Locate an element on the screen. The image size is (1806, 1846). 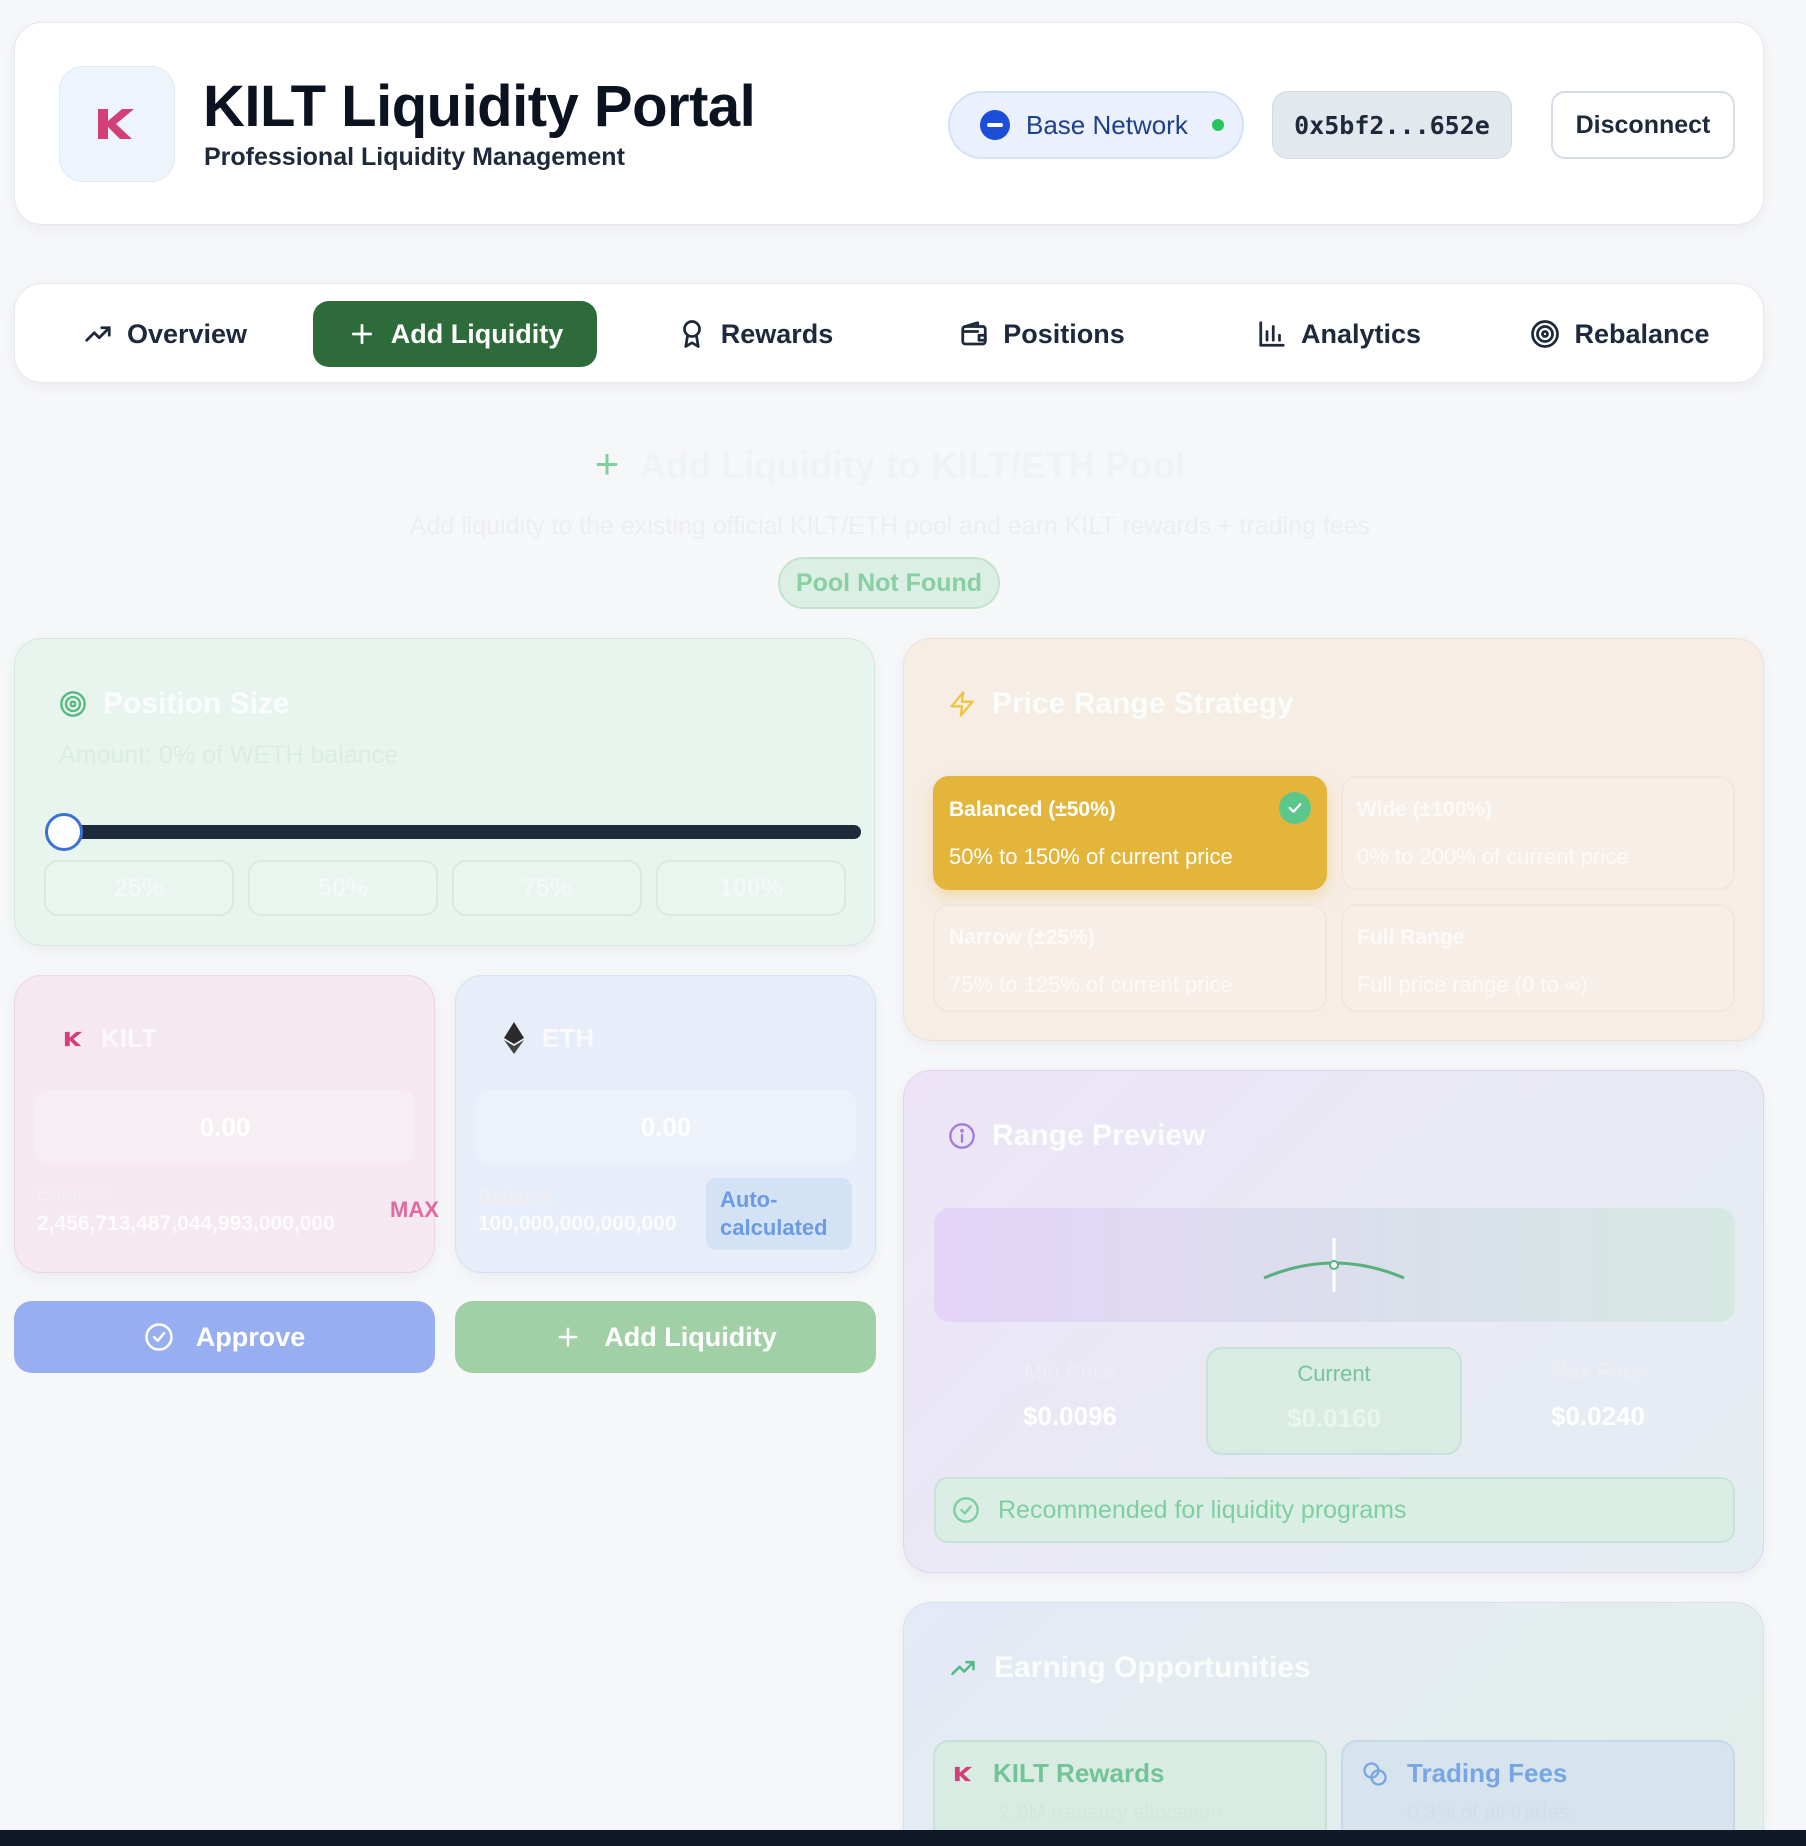
kilt-amount-input: 0.00 is located at coordinates (225, 1127).